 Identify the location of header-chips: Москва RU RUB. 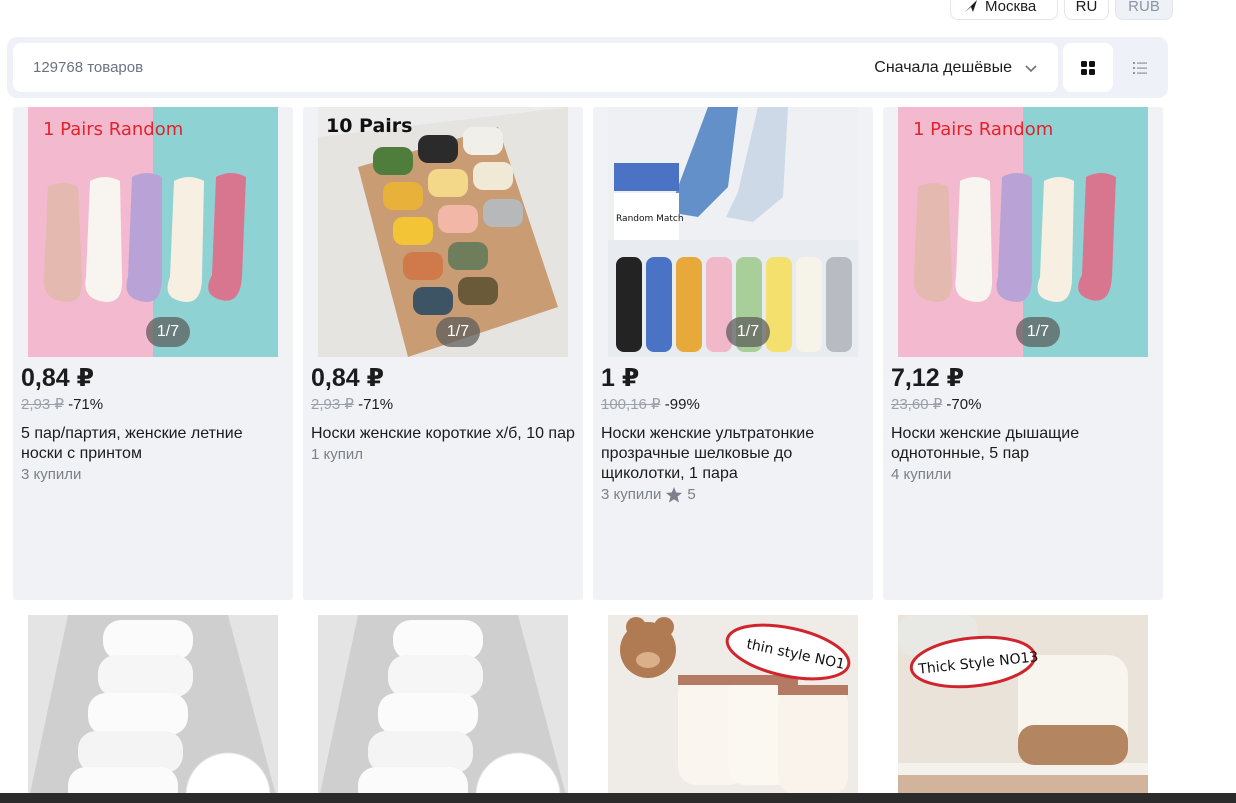
(1061, 10).